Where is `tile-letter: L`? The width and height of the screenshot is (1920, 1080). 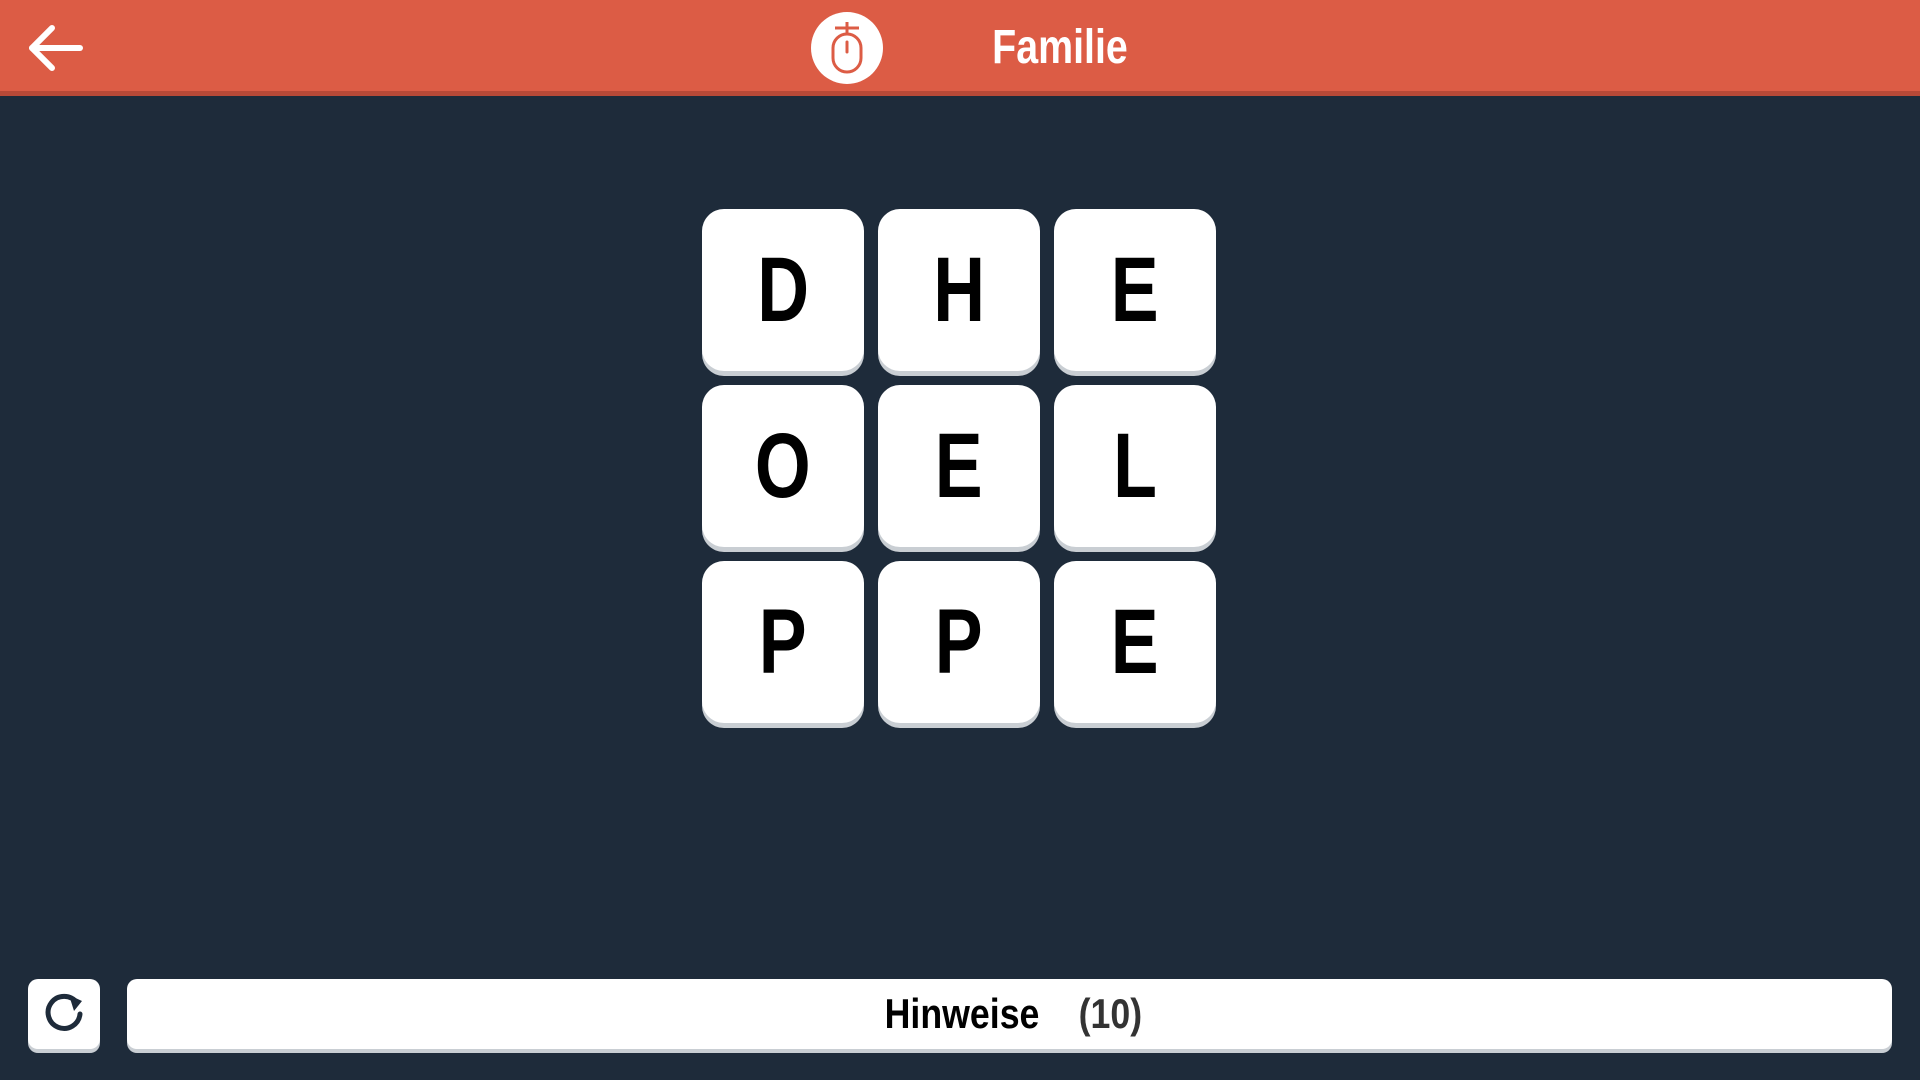
tile-letter: L is located at coordinates (1135, 466).